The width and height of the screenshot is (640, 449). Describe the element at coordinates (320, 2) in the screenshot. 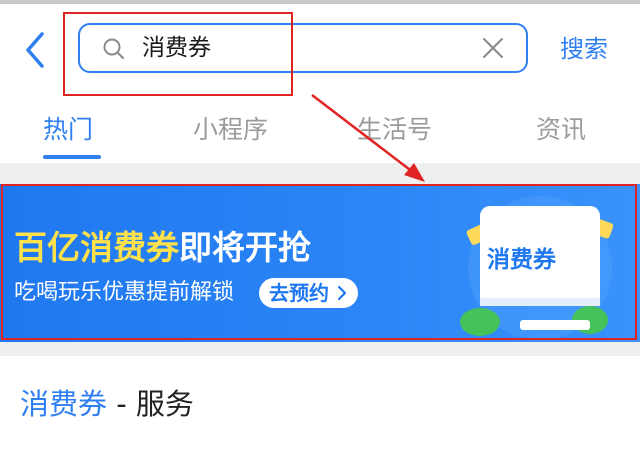

I see `status-strip` at that location.